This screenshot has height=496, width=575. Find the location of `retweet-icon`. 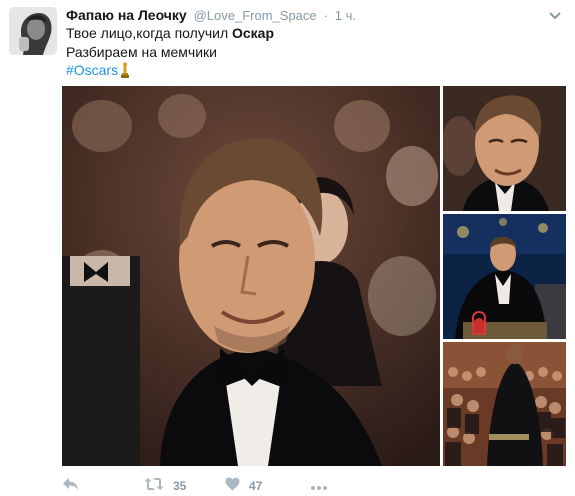

retweet-icon is located at coordinates (154, 486).